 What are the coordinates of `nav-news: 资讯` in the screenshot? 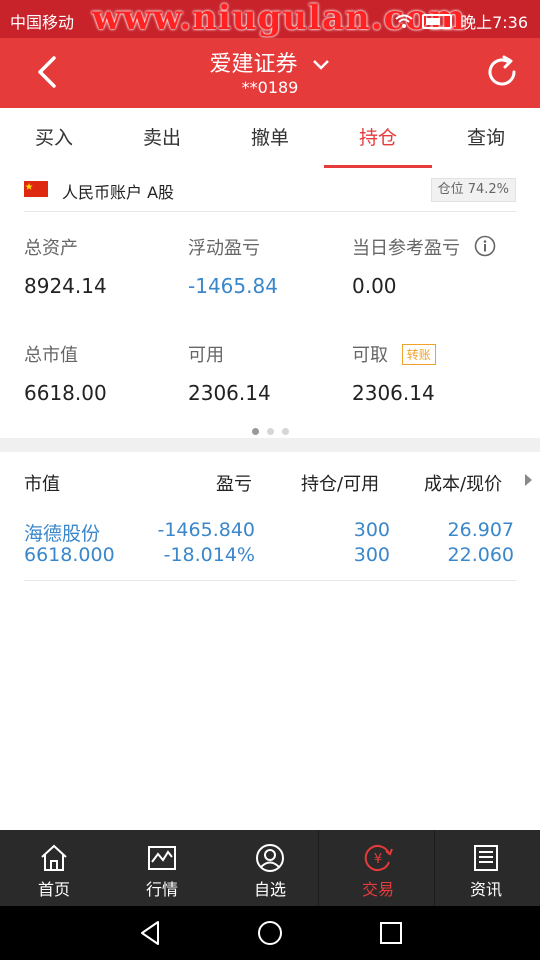 It's located at (486, 868).